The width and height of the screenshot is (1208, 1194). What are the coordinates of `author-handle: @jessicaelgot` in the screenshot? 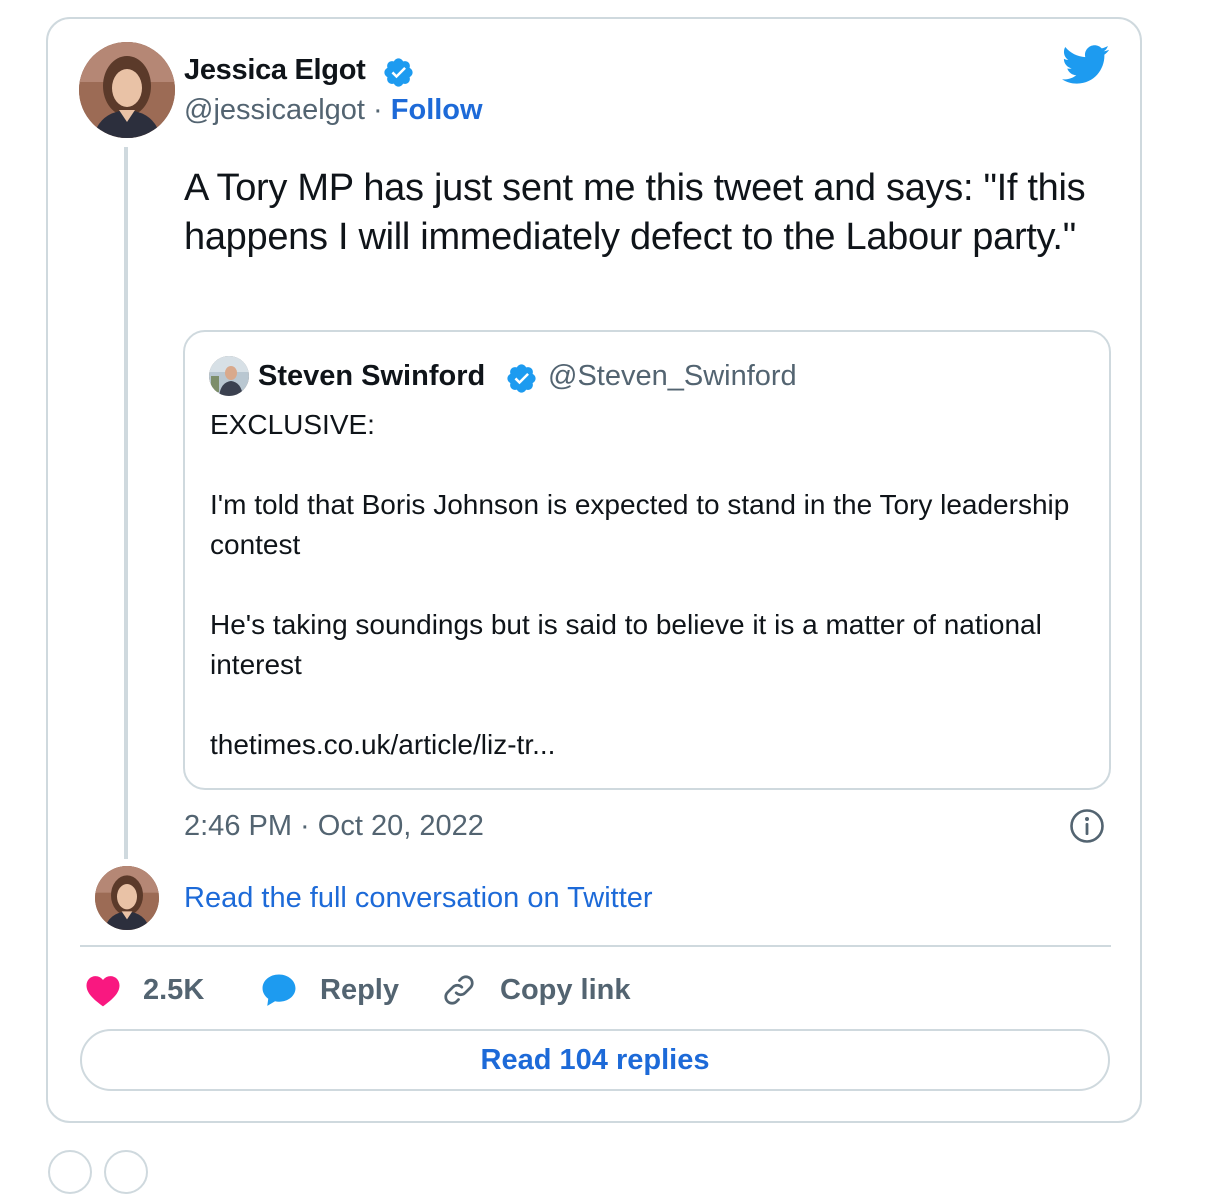 It's located at (274, 110).